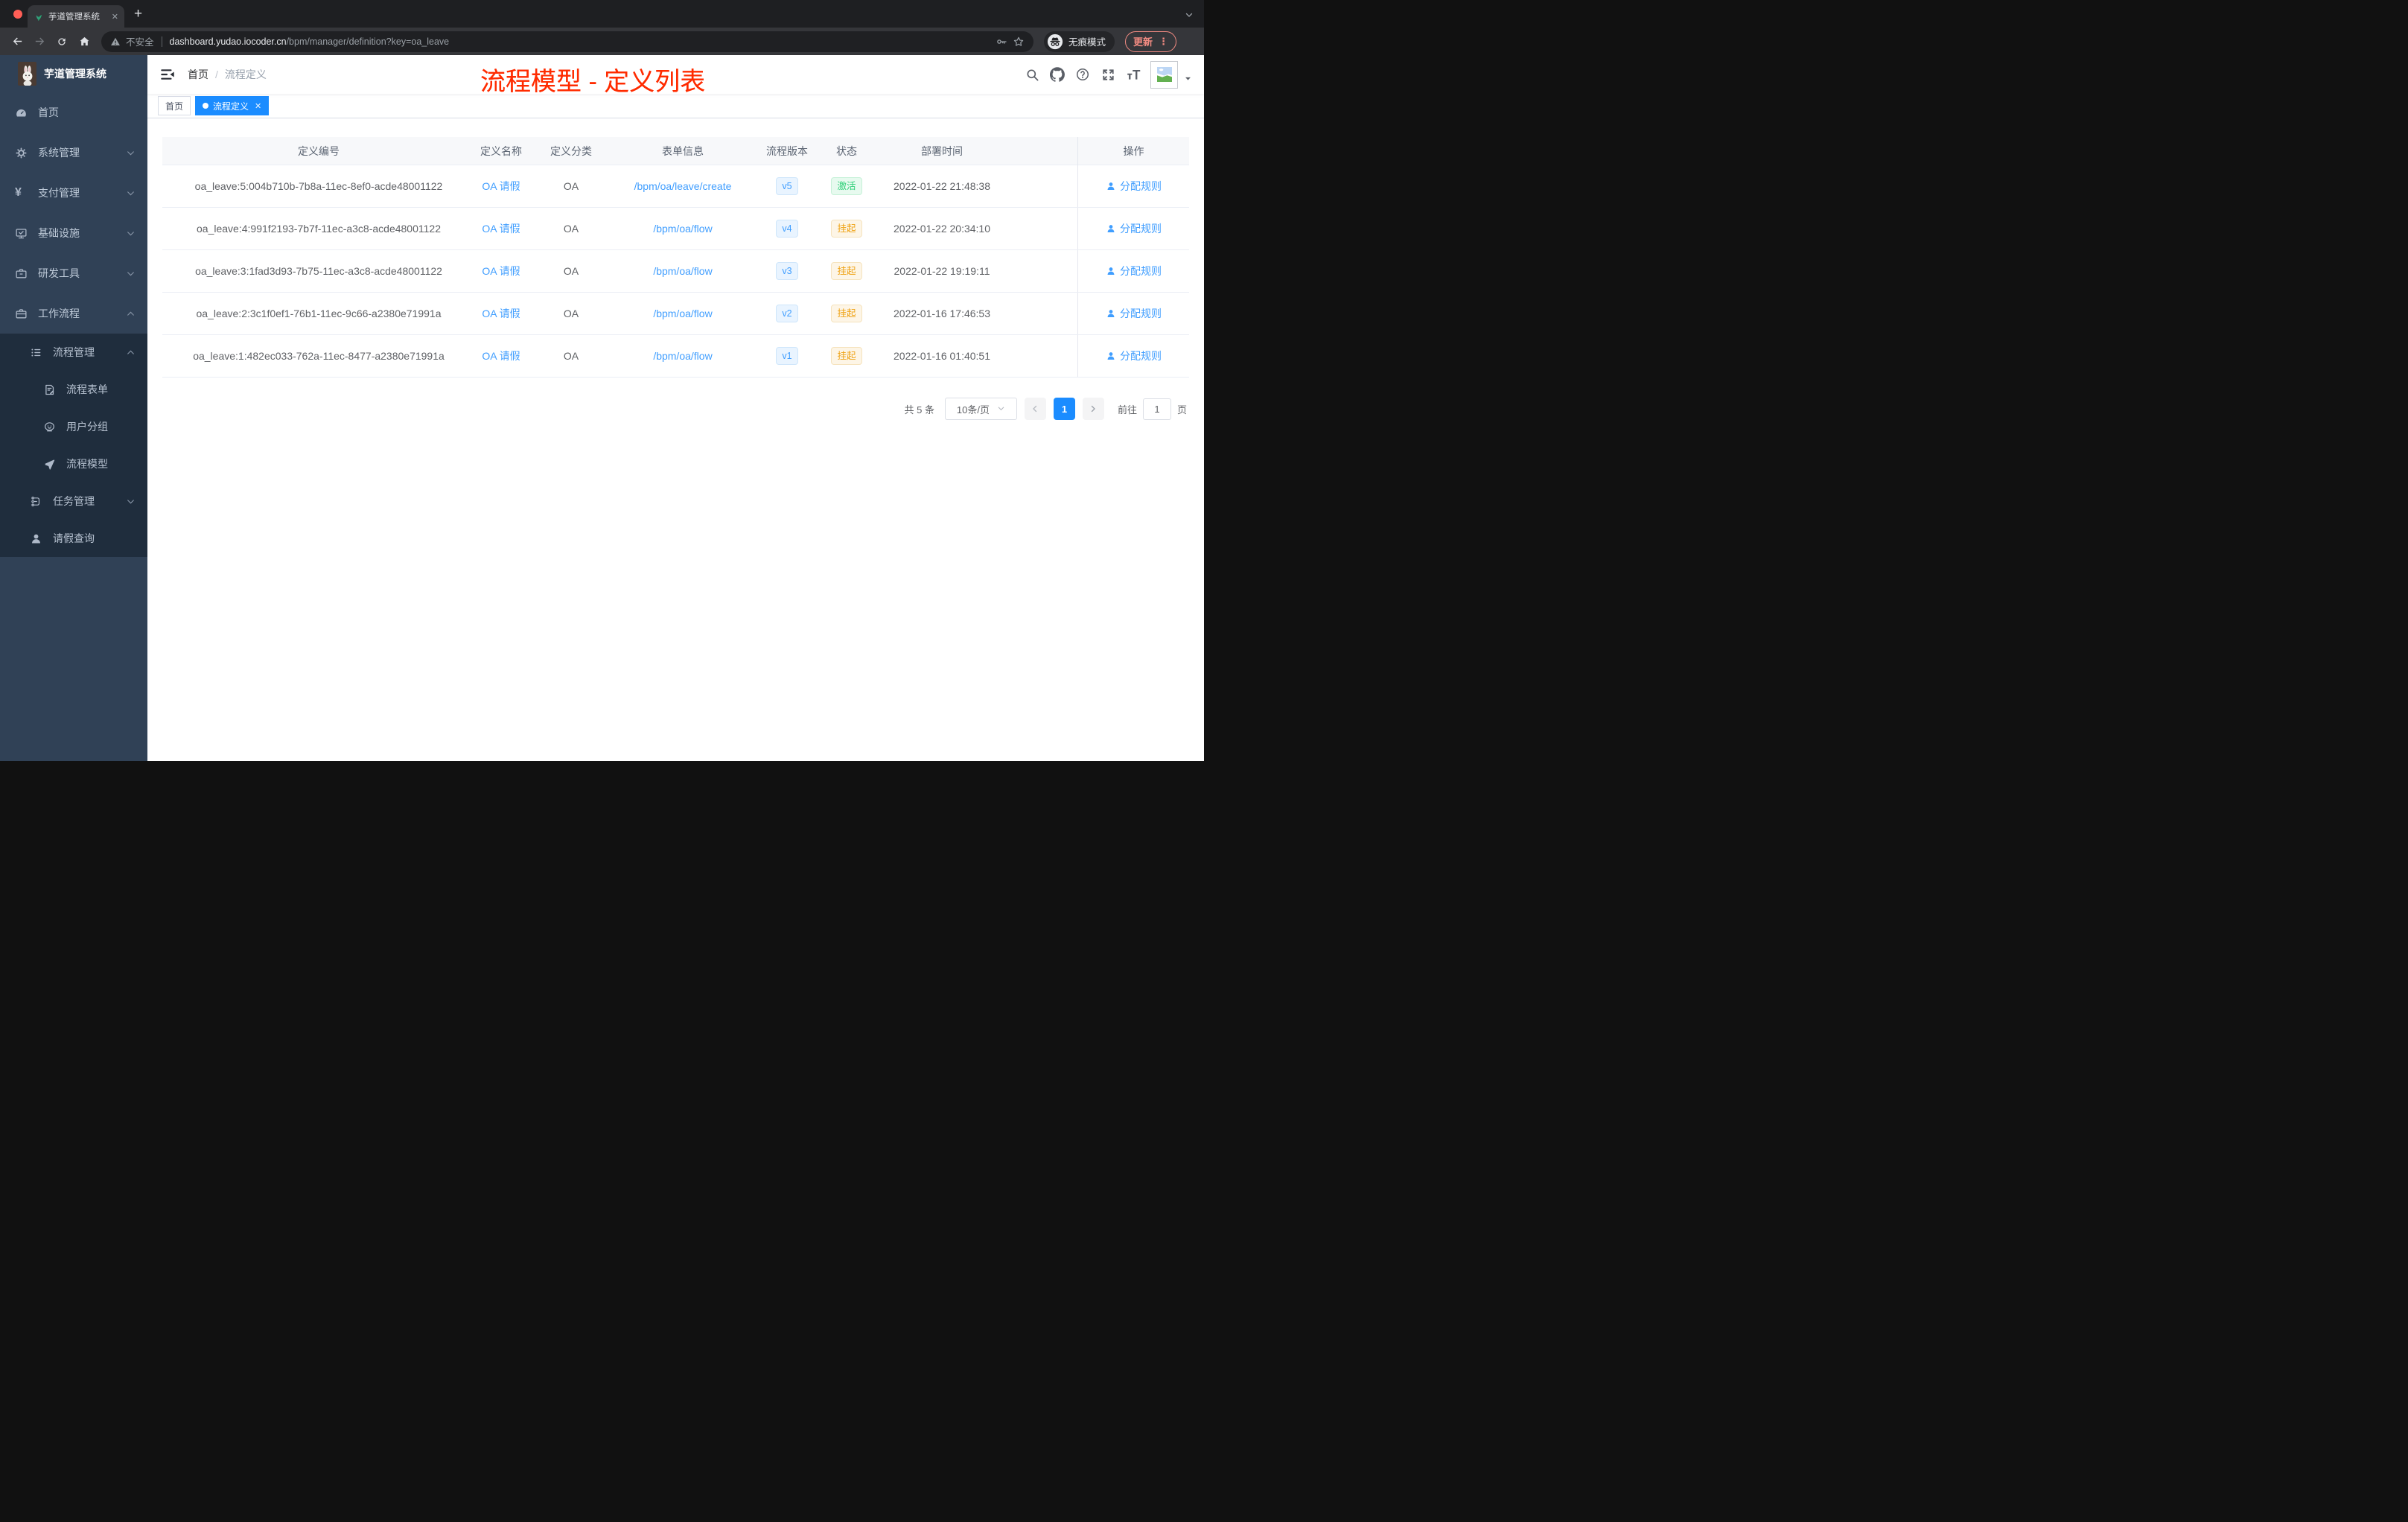 Image resolution: width=2408 pixels, height=1522 pixels. I want to click on column-header: 定义分类, so click(571, 151).